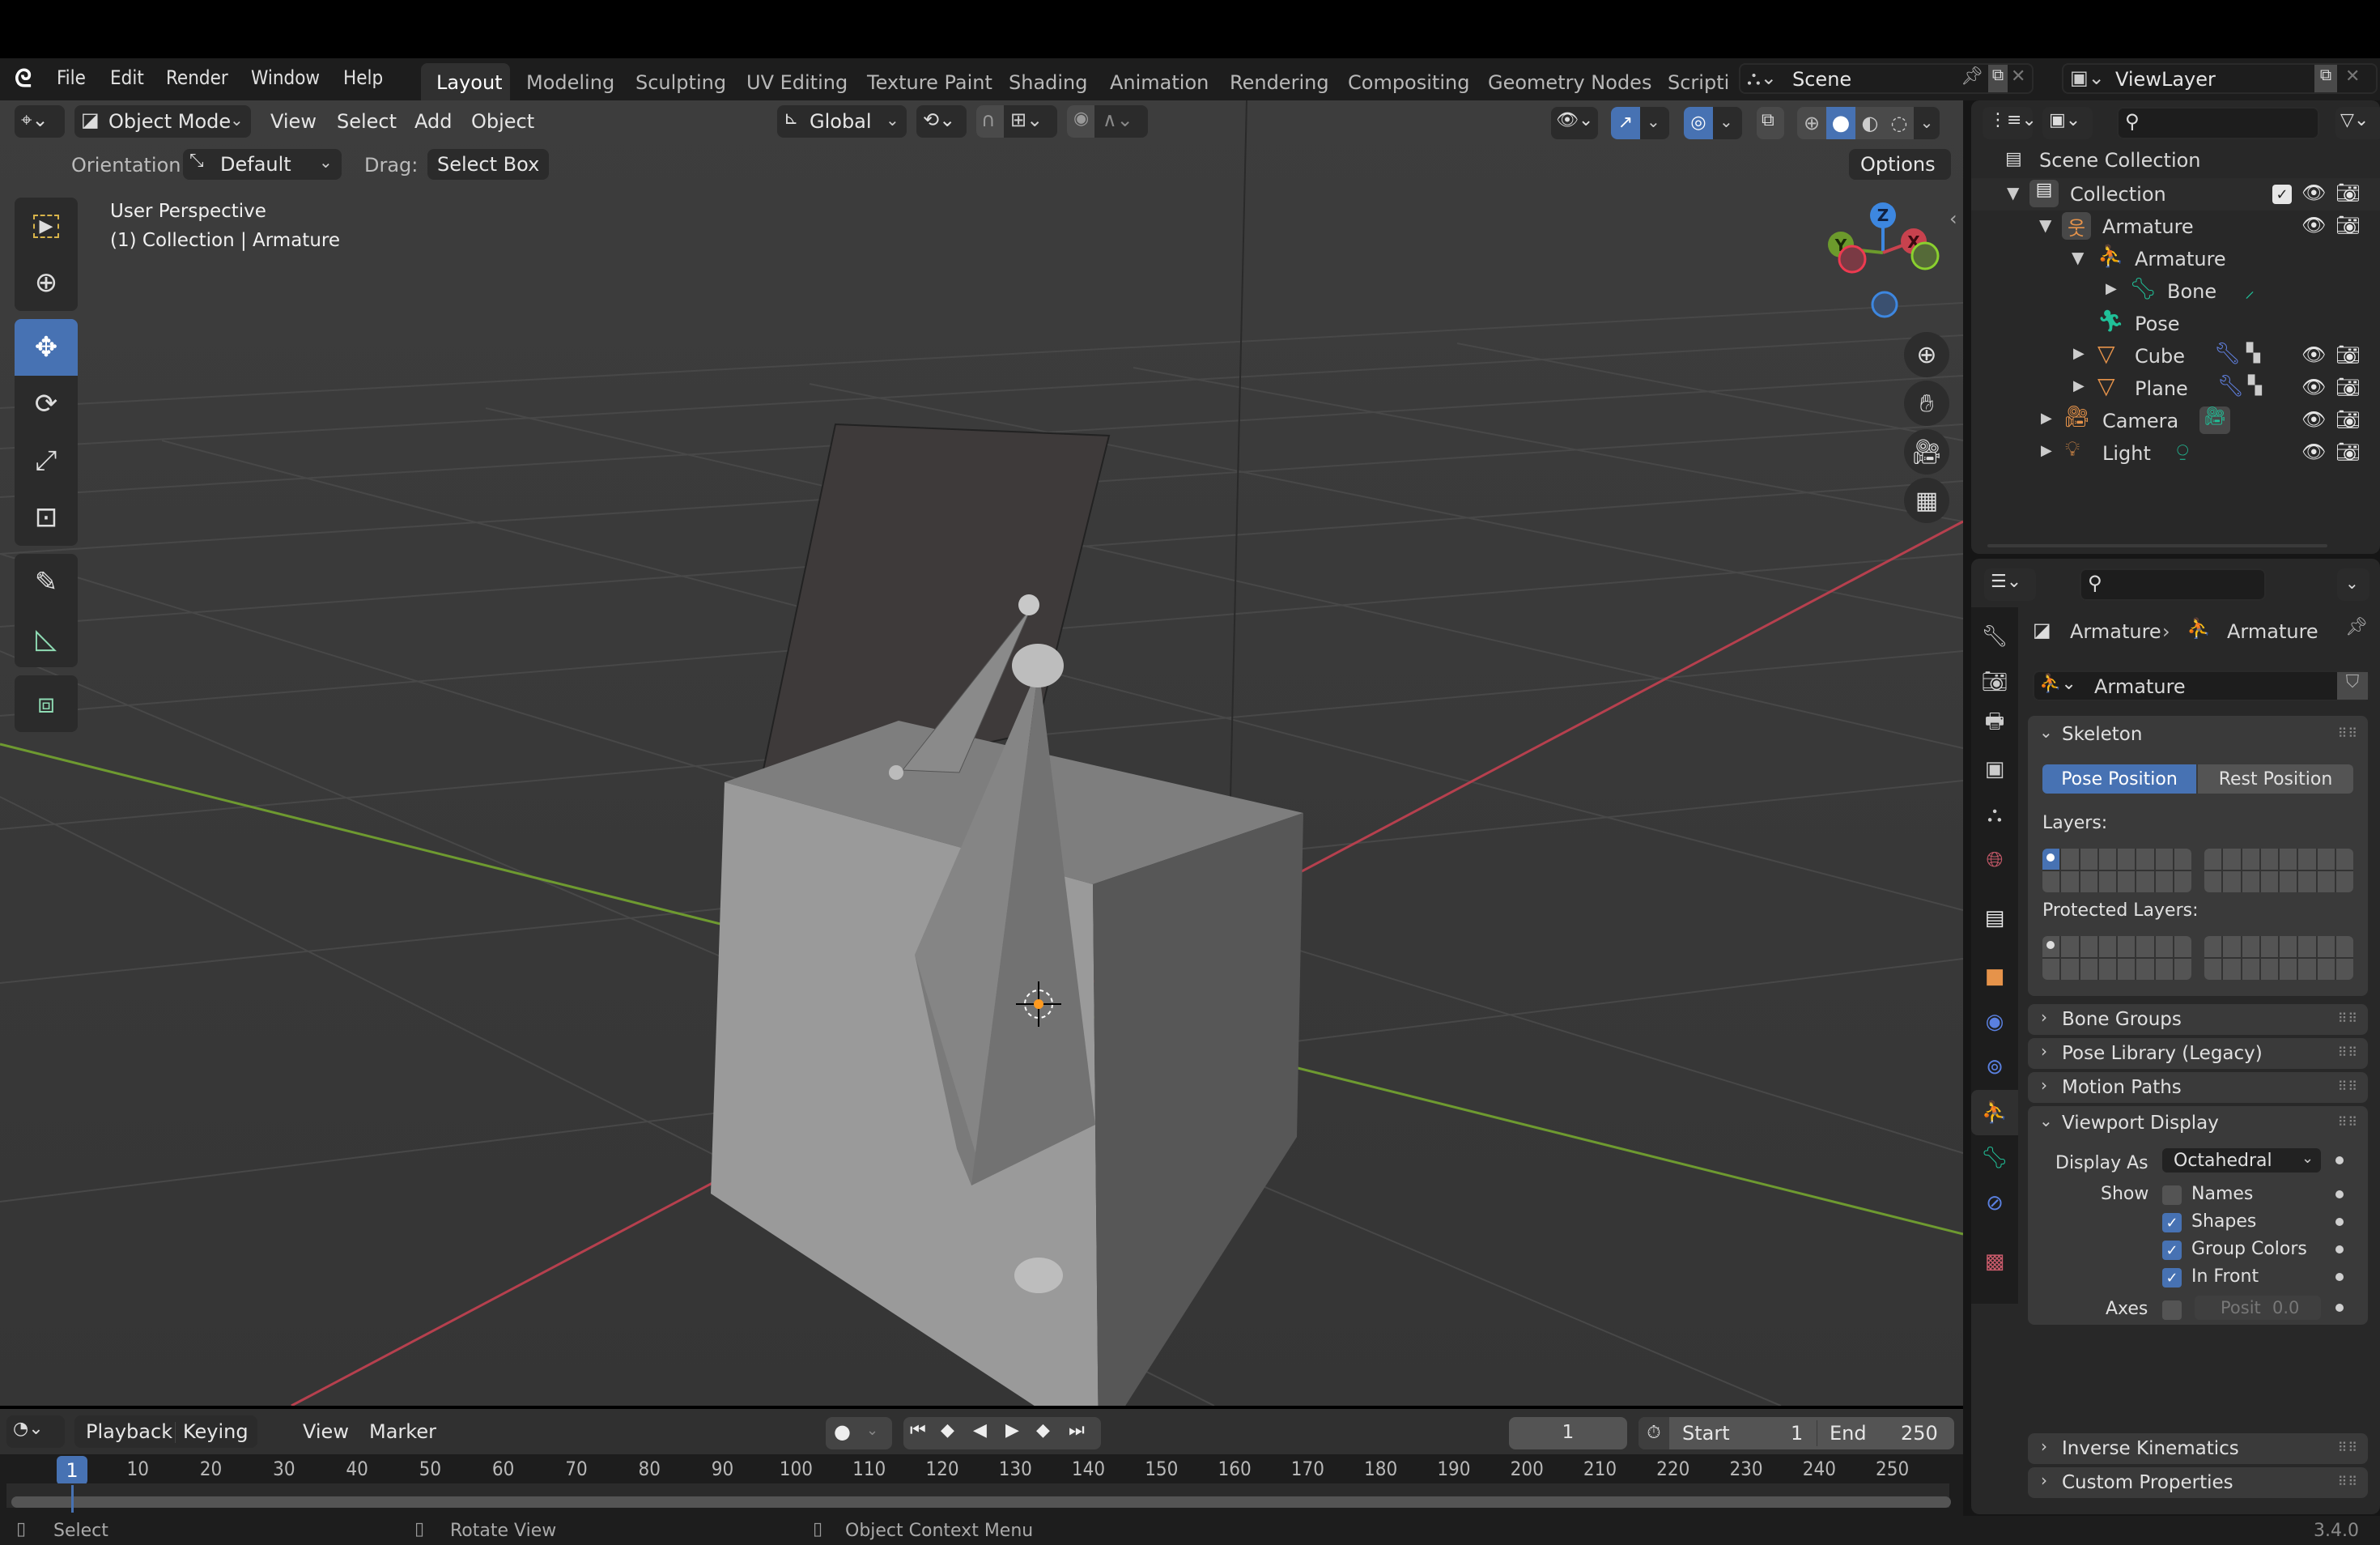  What do you see at coordinates (2278, 958) in the screenshot?
I see `protected-layers-grid-right` at bounding box center [2278, 958].